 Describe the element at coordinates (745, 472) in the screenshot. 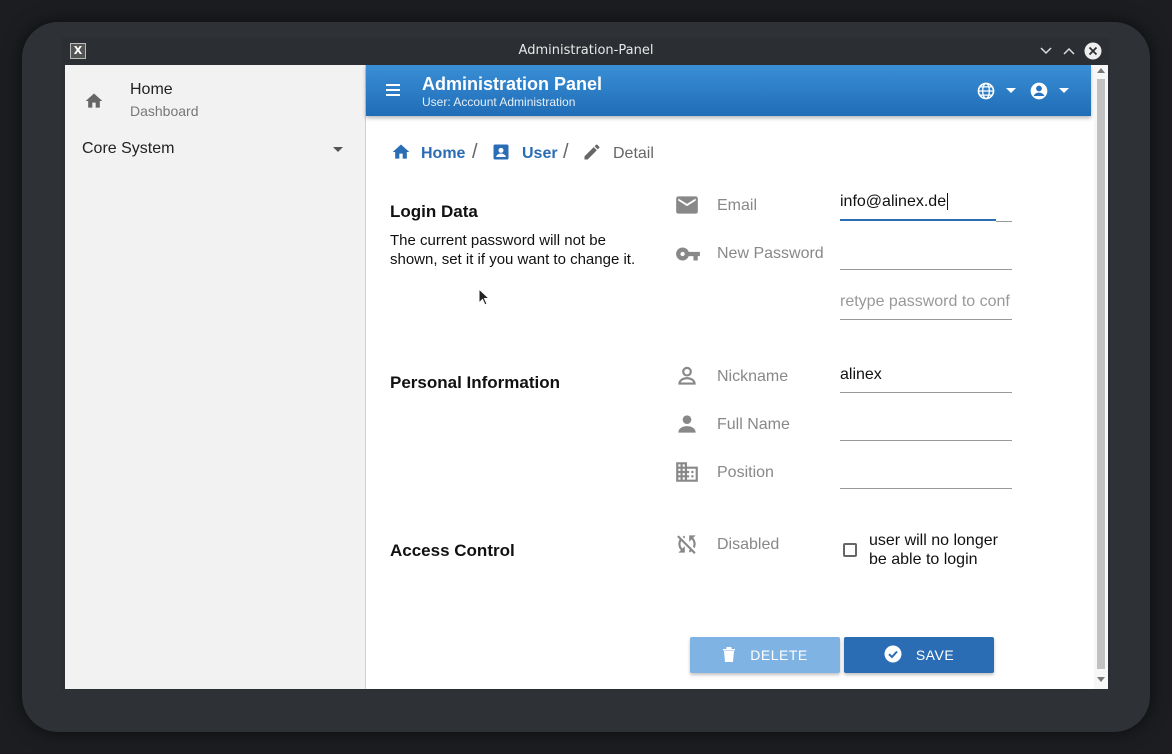

I see `position-label: Position` at that location.